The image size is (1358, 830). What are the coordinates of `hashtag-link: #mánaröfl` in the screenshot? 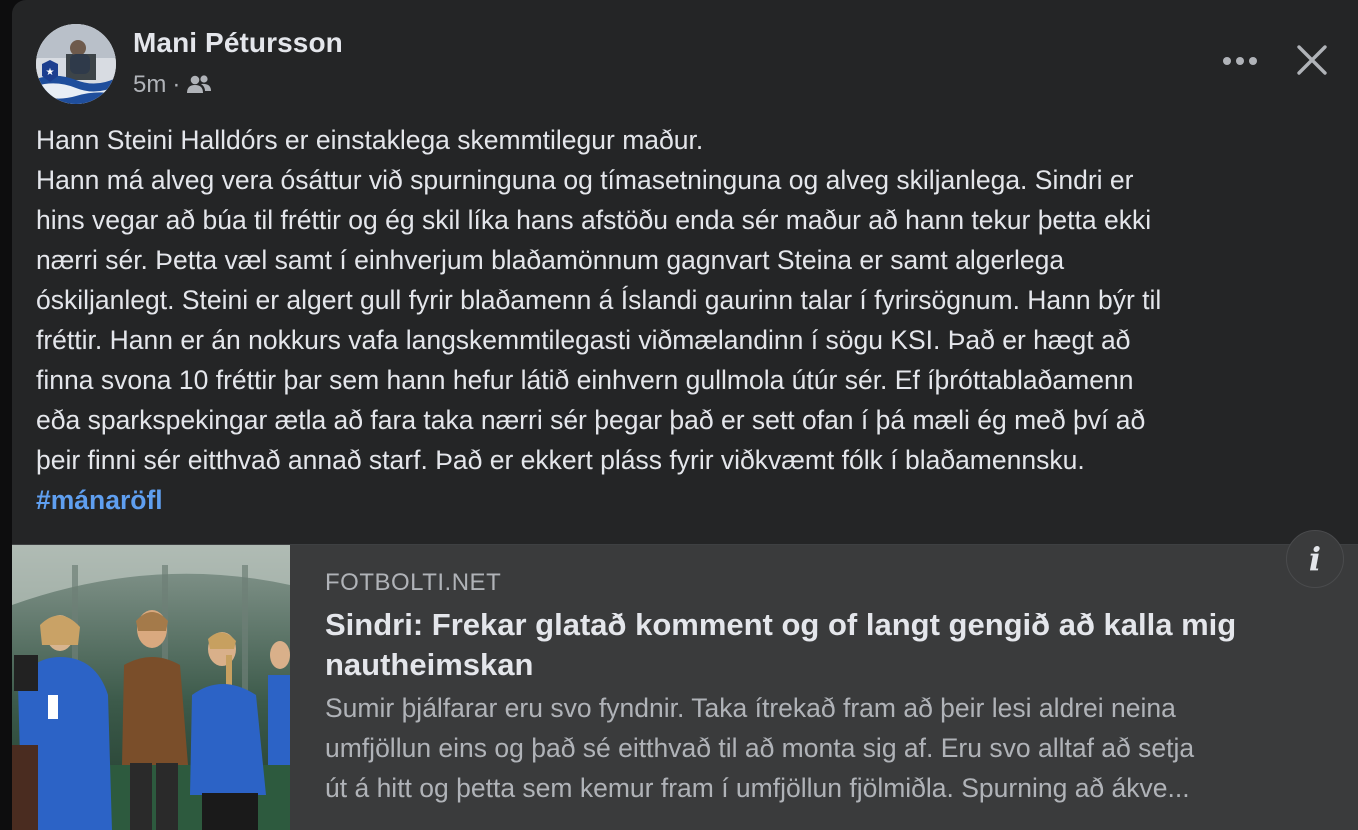 It's located at (99, 500).